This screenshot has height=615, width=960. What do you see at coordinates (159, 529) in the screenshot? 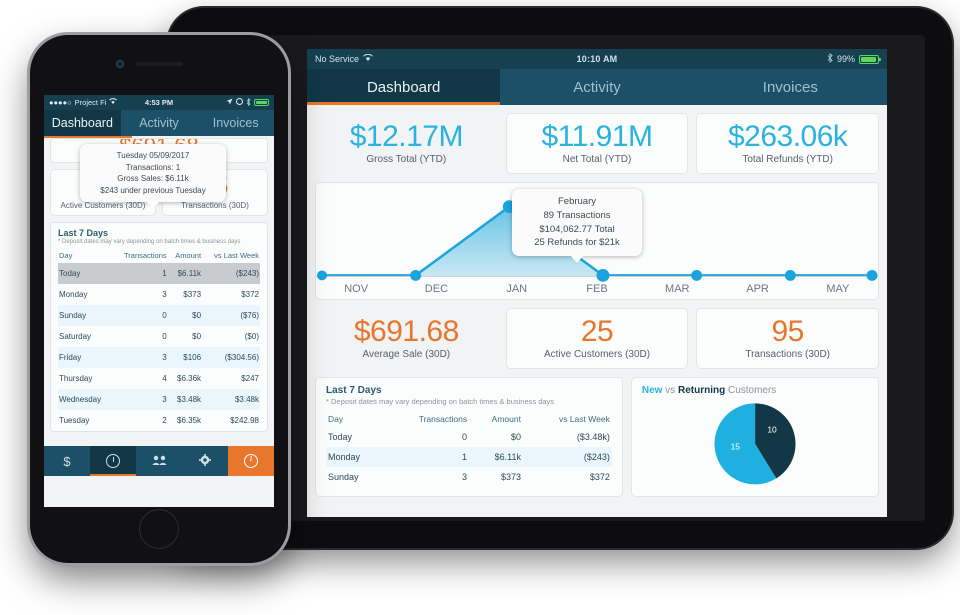
I see `phone-home-button` at bounding box center [159, 529].